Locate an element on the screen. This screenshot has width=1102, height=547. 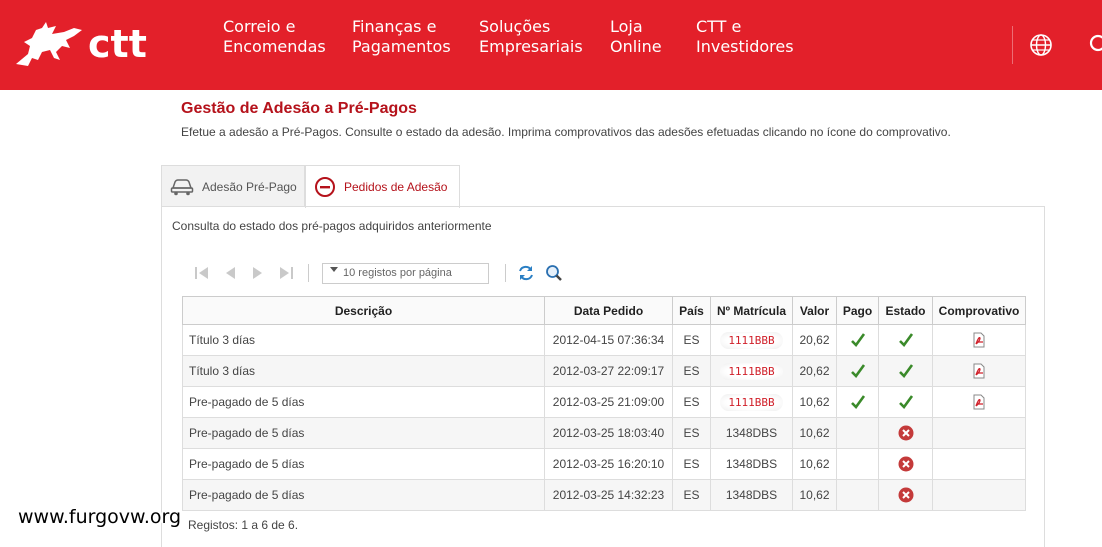
minus-circle-icon is located at coordinates (325, 187).